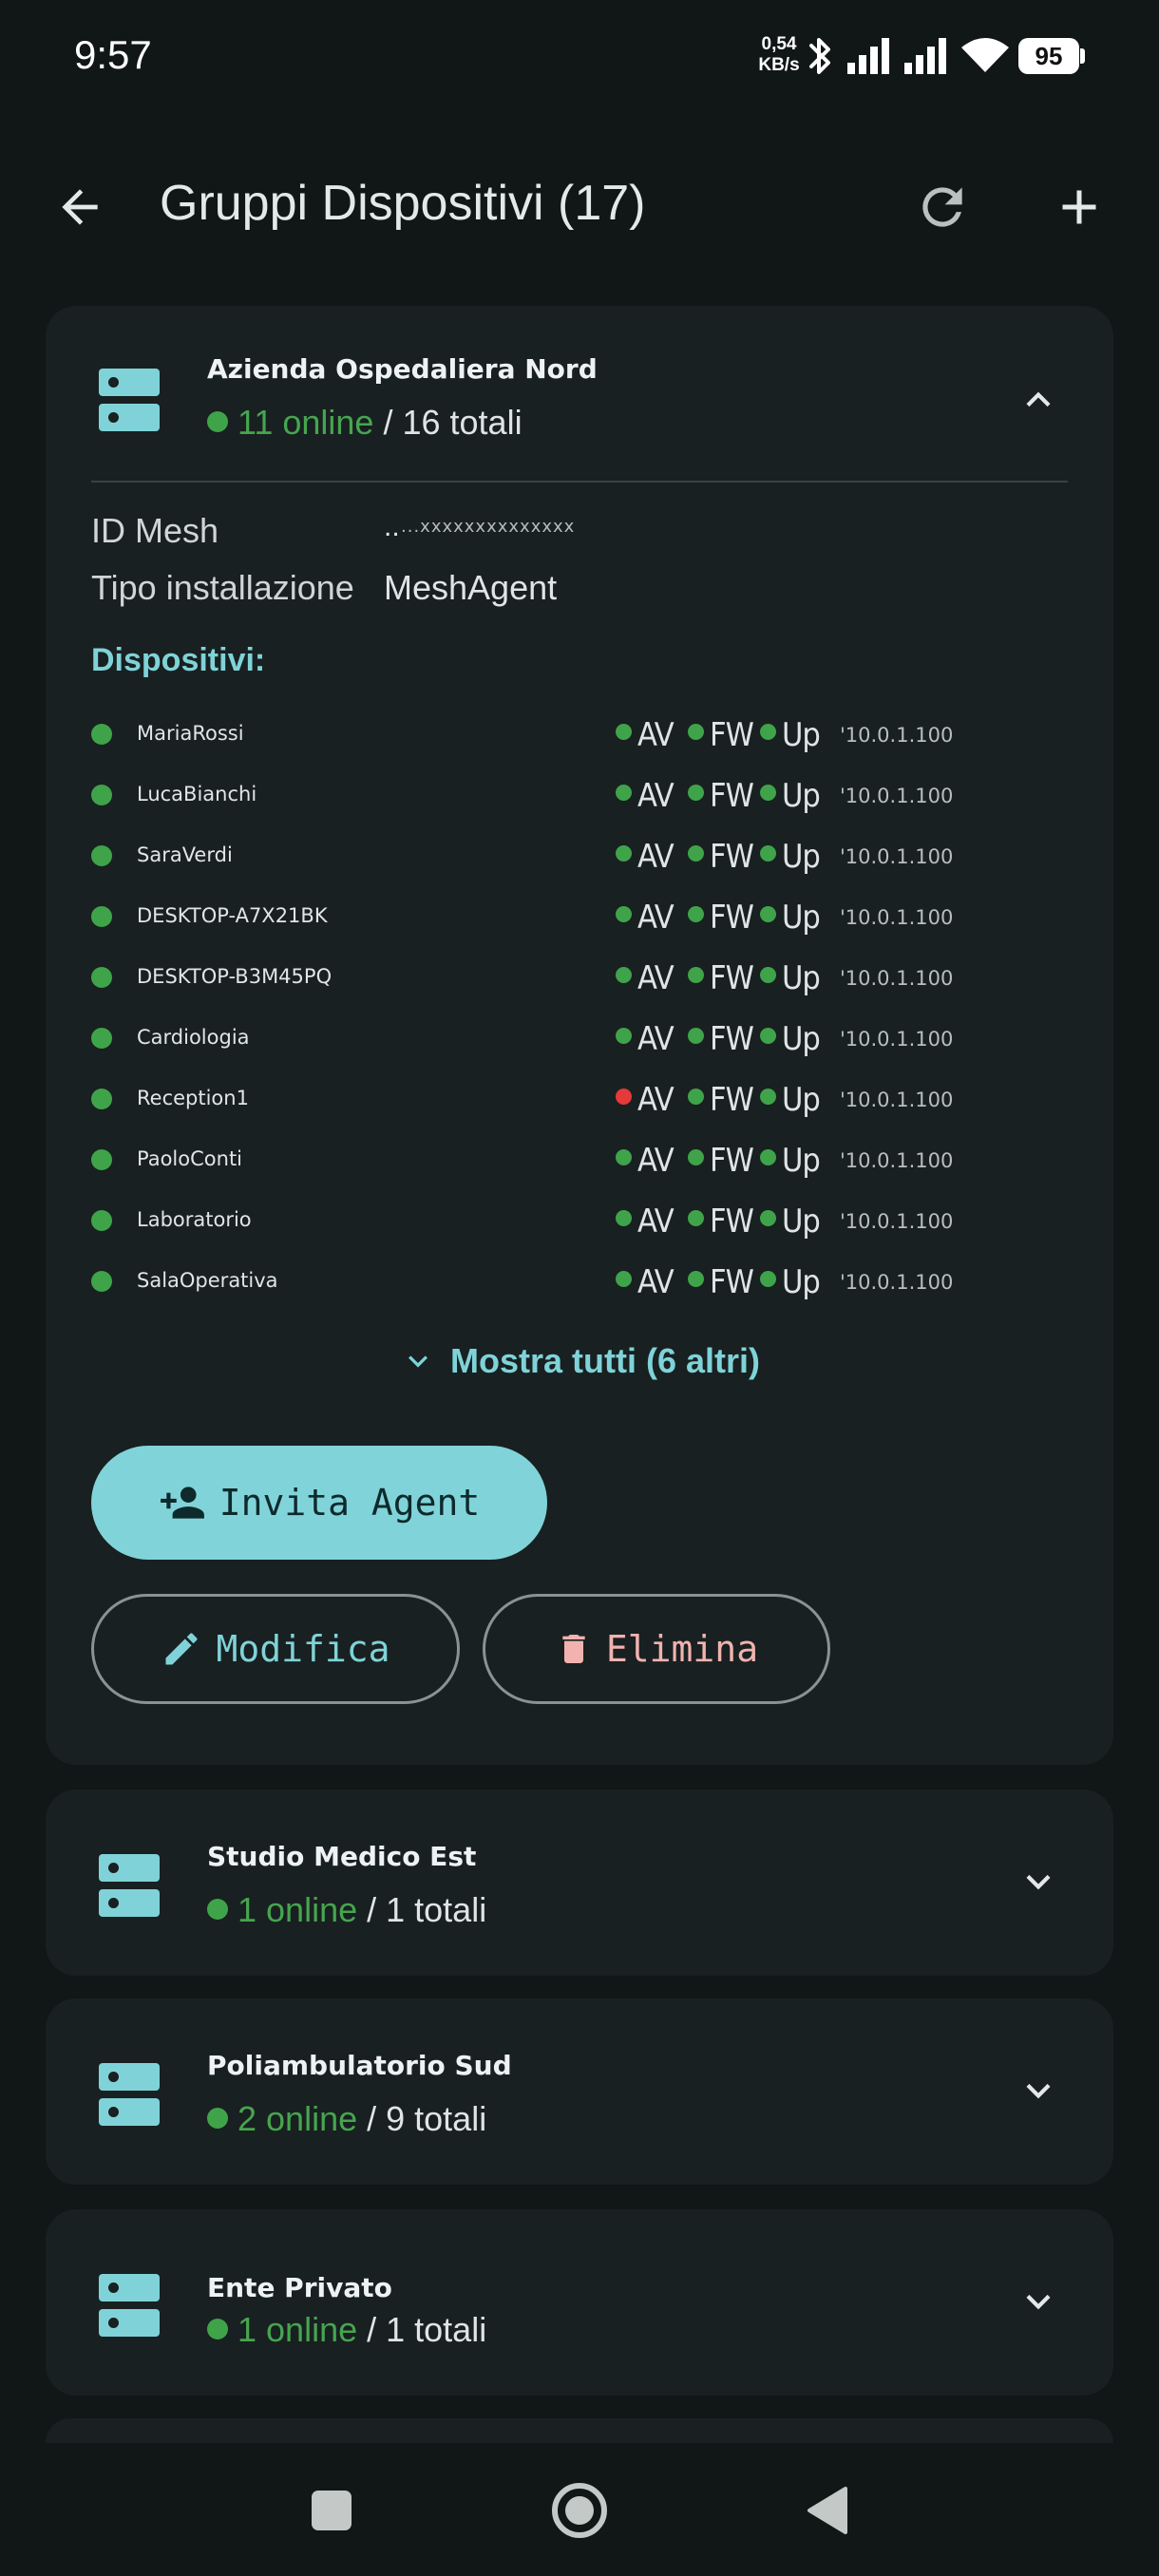  I want to click on invite-agent-label: Invita Agent, so click(349, 1503).